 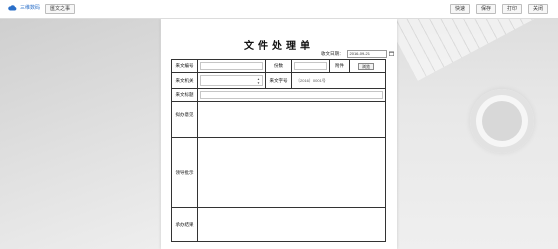 I want to click on attachment-cell: 浏览, so click(x=367, y=66).